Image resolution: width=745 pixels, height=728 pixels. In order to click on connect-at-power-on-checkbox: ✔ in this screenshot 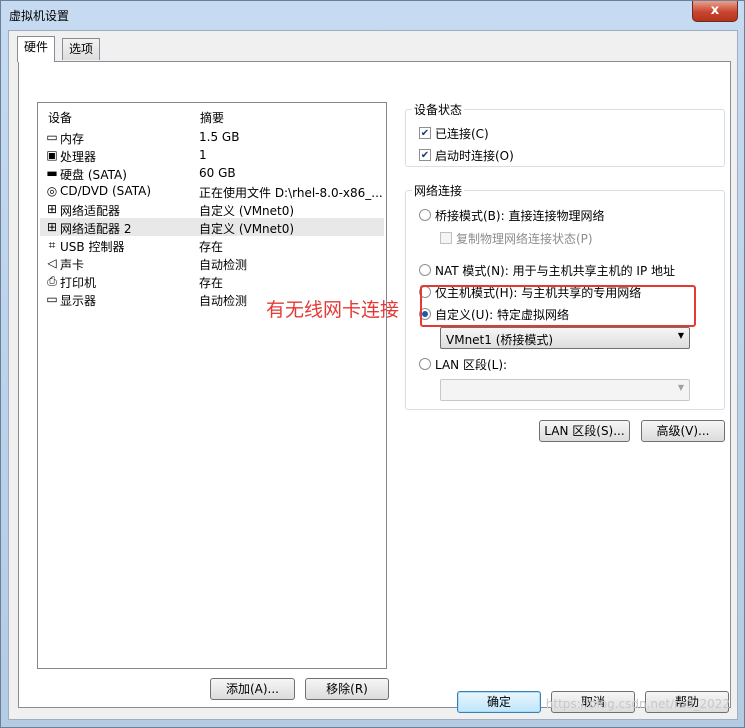, I will do `click(425, 155)`.